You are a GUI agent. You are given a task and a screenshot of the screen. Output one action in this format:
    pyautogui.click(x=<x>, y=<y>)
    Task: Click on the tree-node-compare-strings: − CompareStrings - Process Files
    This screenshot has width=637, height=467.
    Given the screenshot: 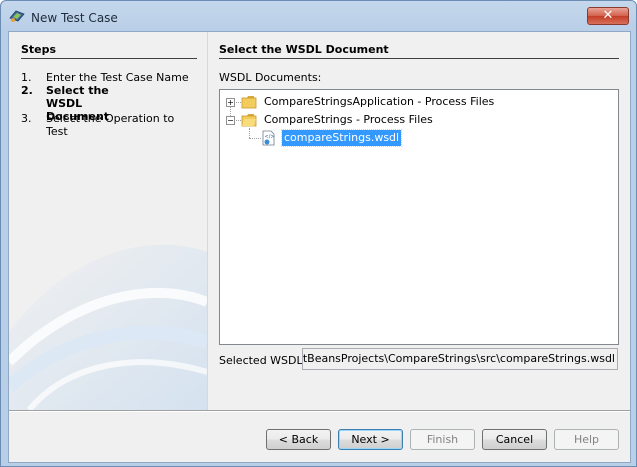 What is the action you would take?
    pyautogui.click(x=418, y=120)
    